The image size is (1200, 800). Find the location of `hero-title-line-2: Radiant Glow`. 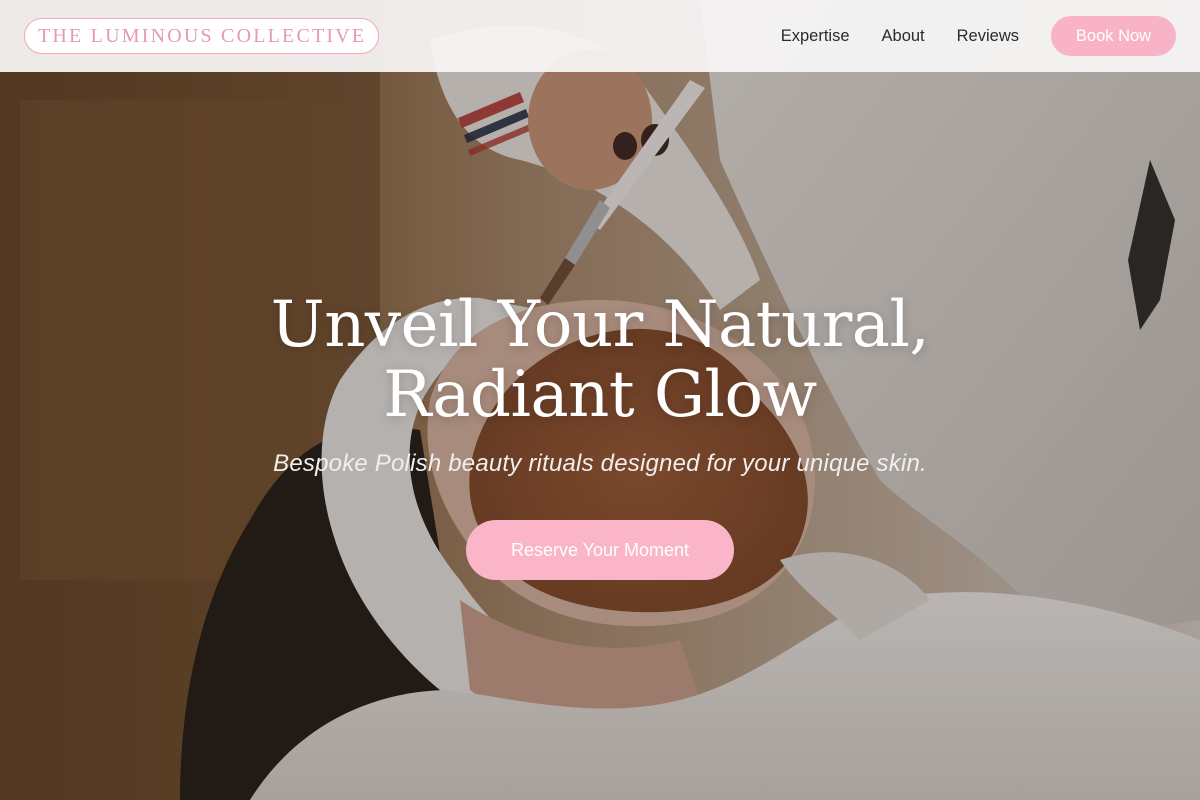

hero-title-line-2: Radiant Glow is located at coordinates (600, 395).